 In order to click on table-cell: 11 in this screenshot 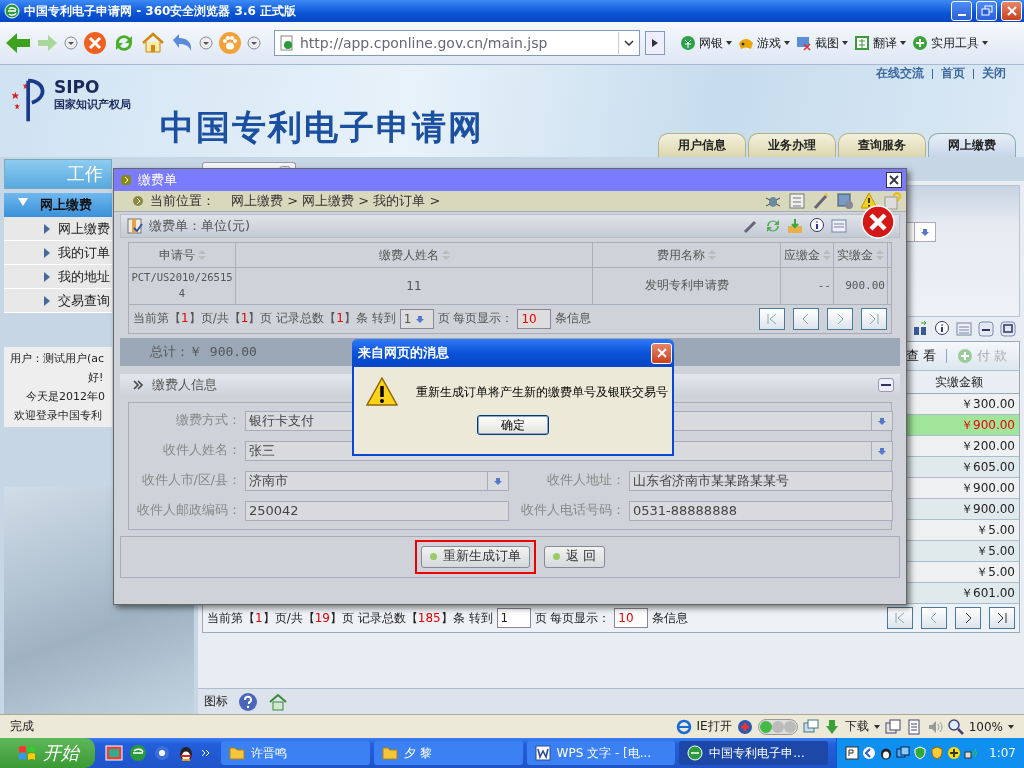, I will do `click(414, 286)`.